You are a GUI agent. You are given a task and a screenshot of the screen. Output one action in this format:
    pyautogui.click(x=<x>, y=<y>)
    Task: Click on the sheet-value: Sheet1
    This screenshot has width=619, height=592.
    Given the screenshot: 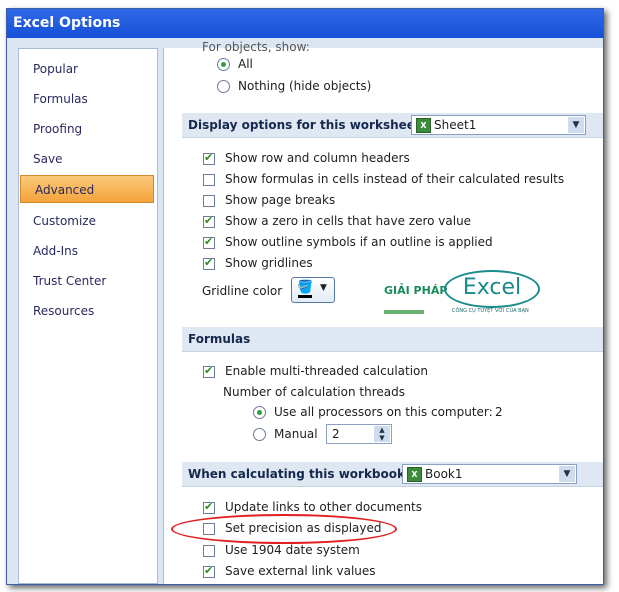 What is the action you would take?
    pyautogui.click(x=455, y=125)
    